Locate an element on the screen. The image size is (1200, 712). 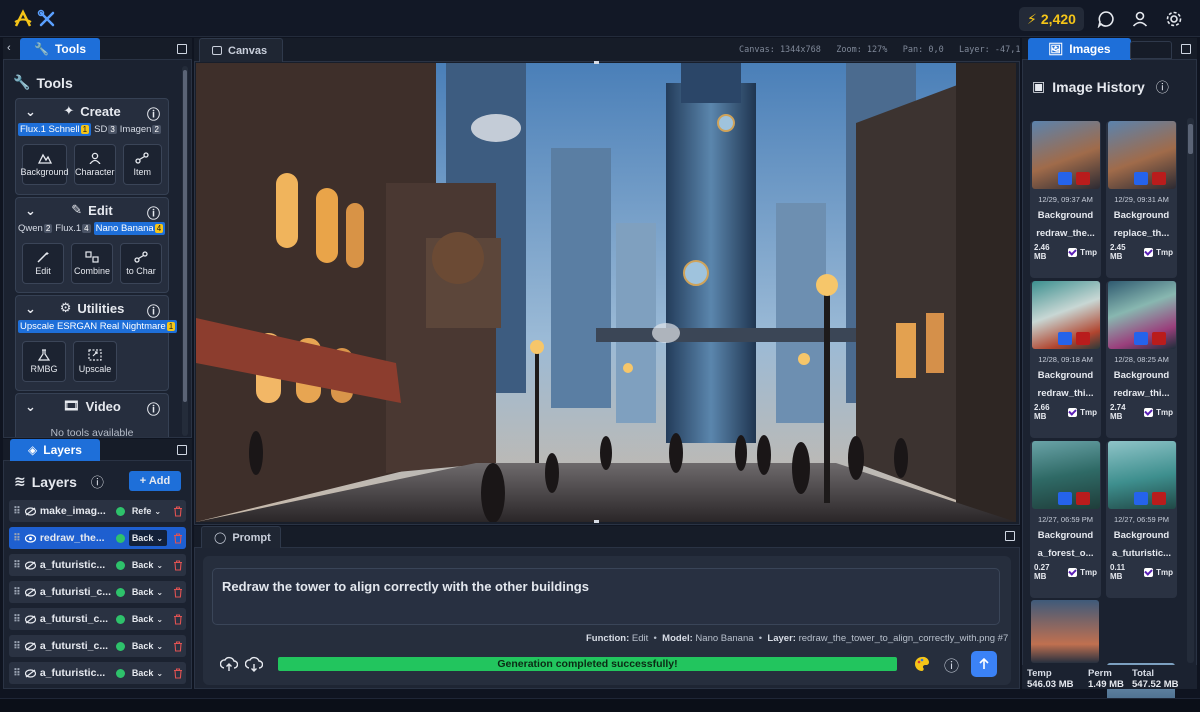
tab-secondary is located at coordinates (1151, 50).